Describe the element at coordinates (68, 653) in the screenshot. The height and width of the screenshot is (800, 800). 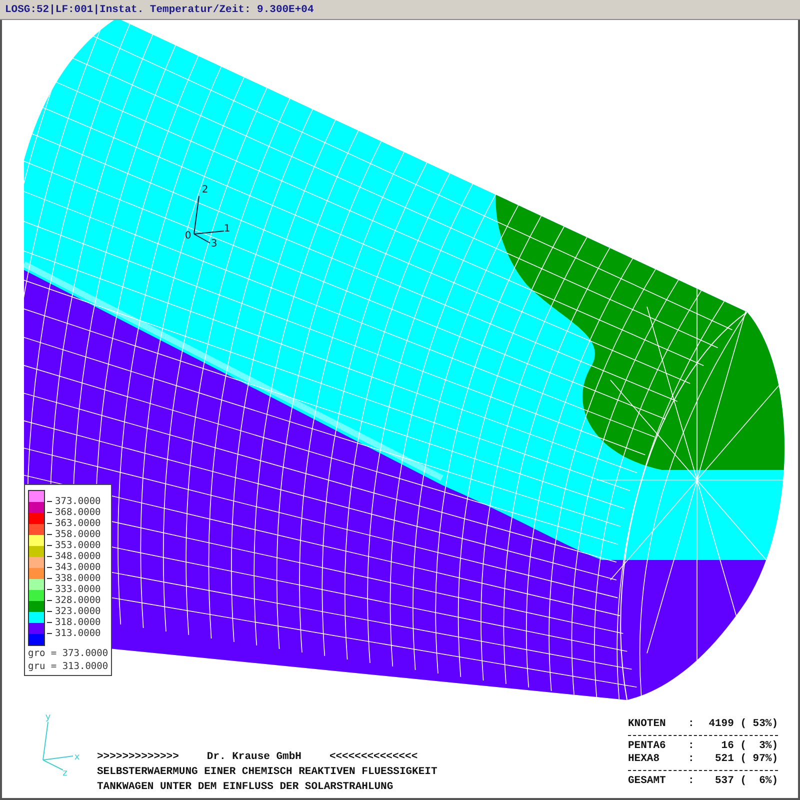
I see `legend-range: gro = 373.0000` at that location.